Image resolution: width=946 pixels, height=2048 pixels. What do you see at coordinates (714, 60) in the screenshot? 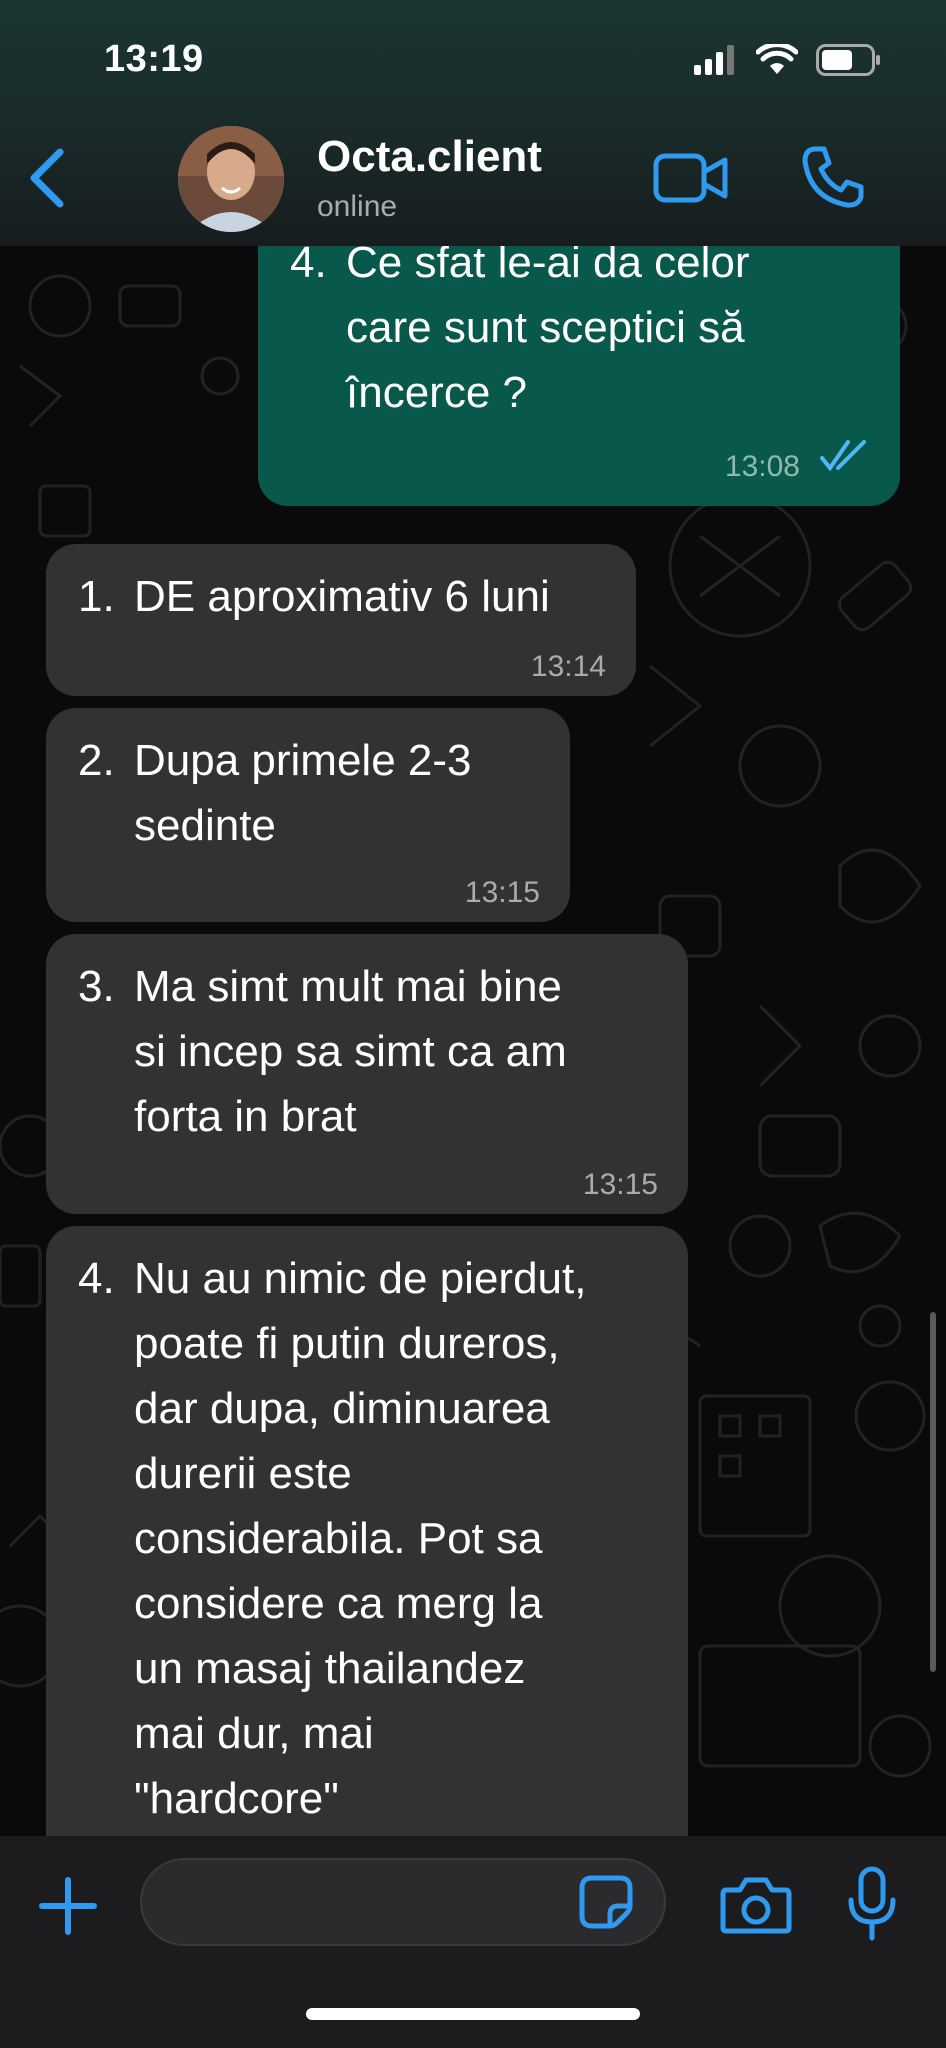
I see `signal-icon` at bounding box center [714, 60].